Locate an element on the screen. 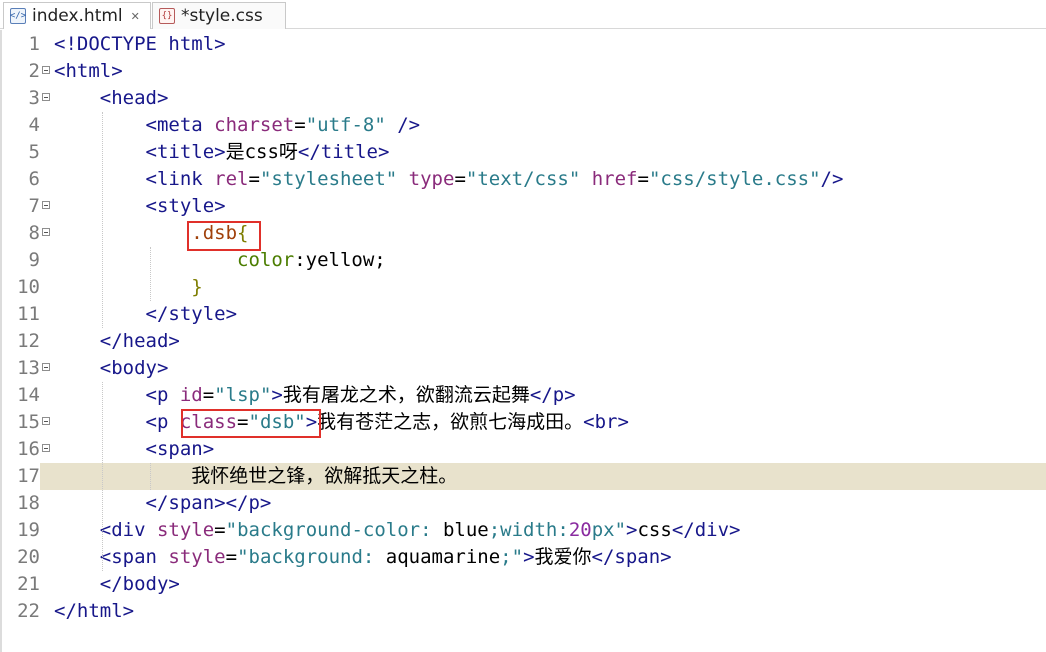 This screenshot has width=1046, height=652. code-text: <span> is located at coordinates (180, 449).